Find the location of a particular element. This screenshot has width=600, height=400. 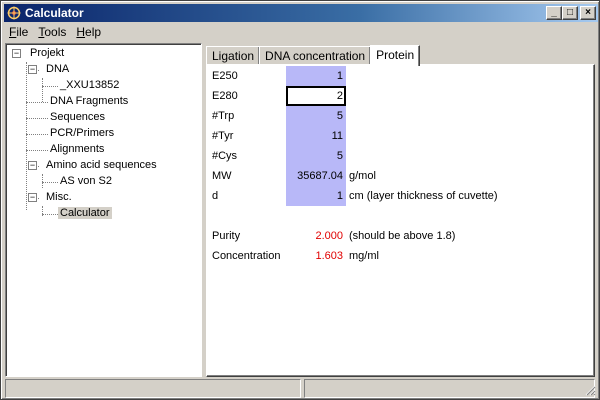

tree-item-label: Calculator is located at coordinates (85, 213).